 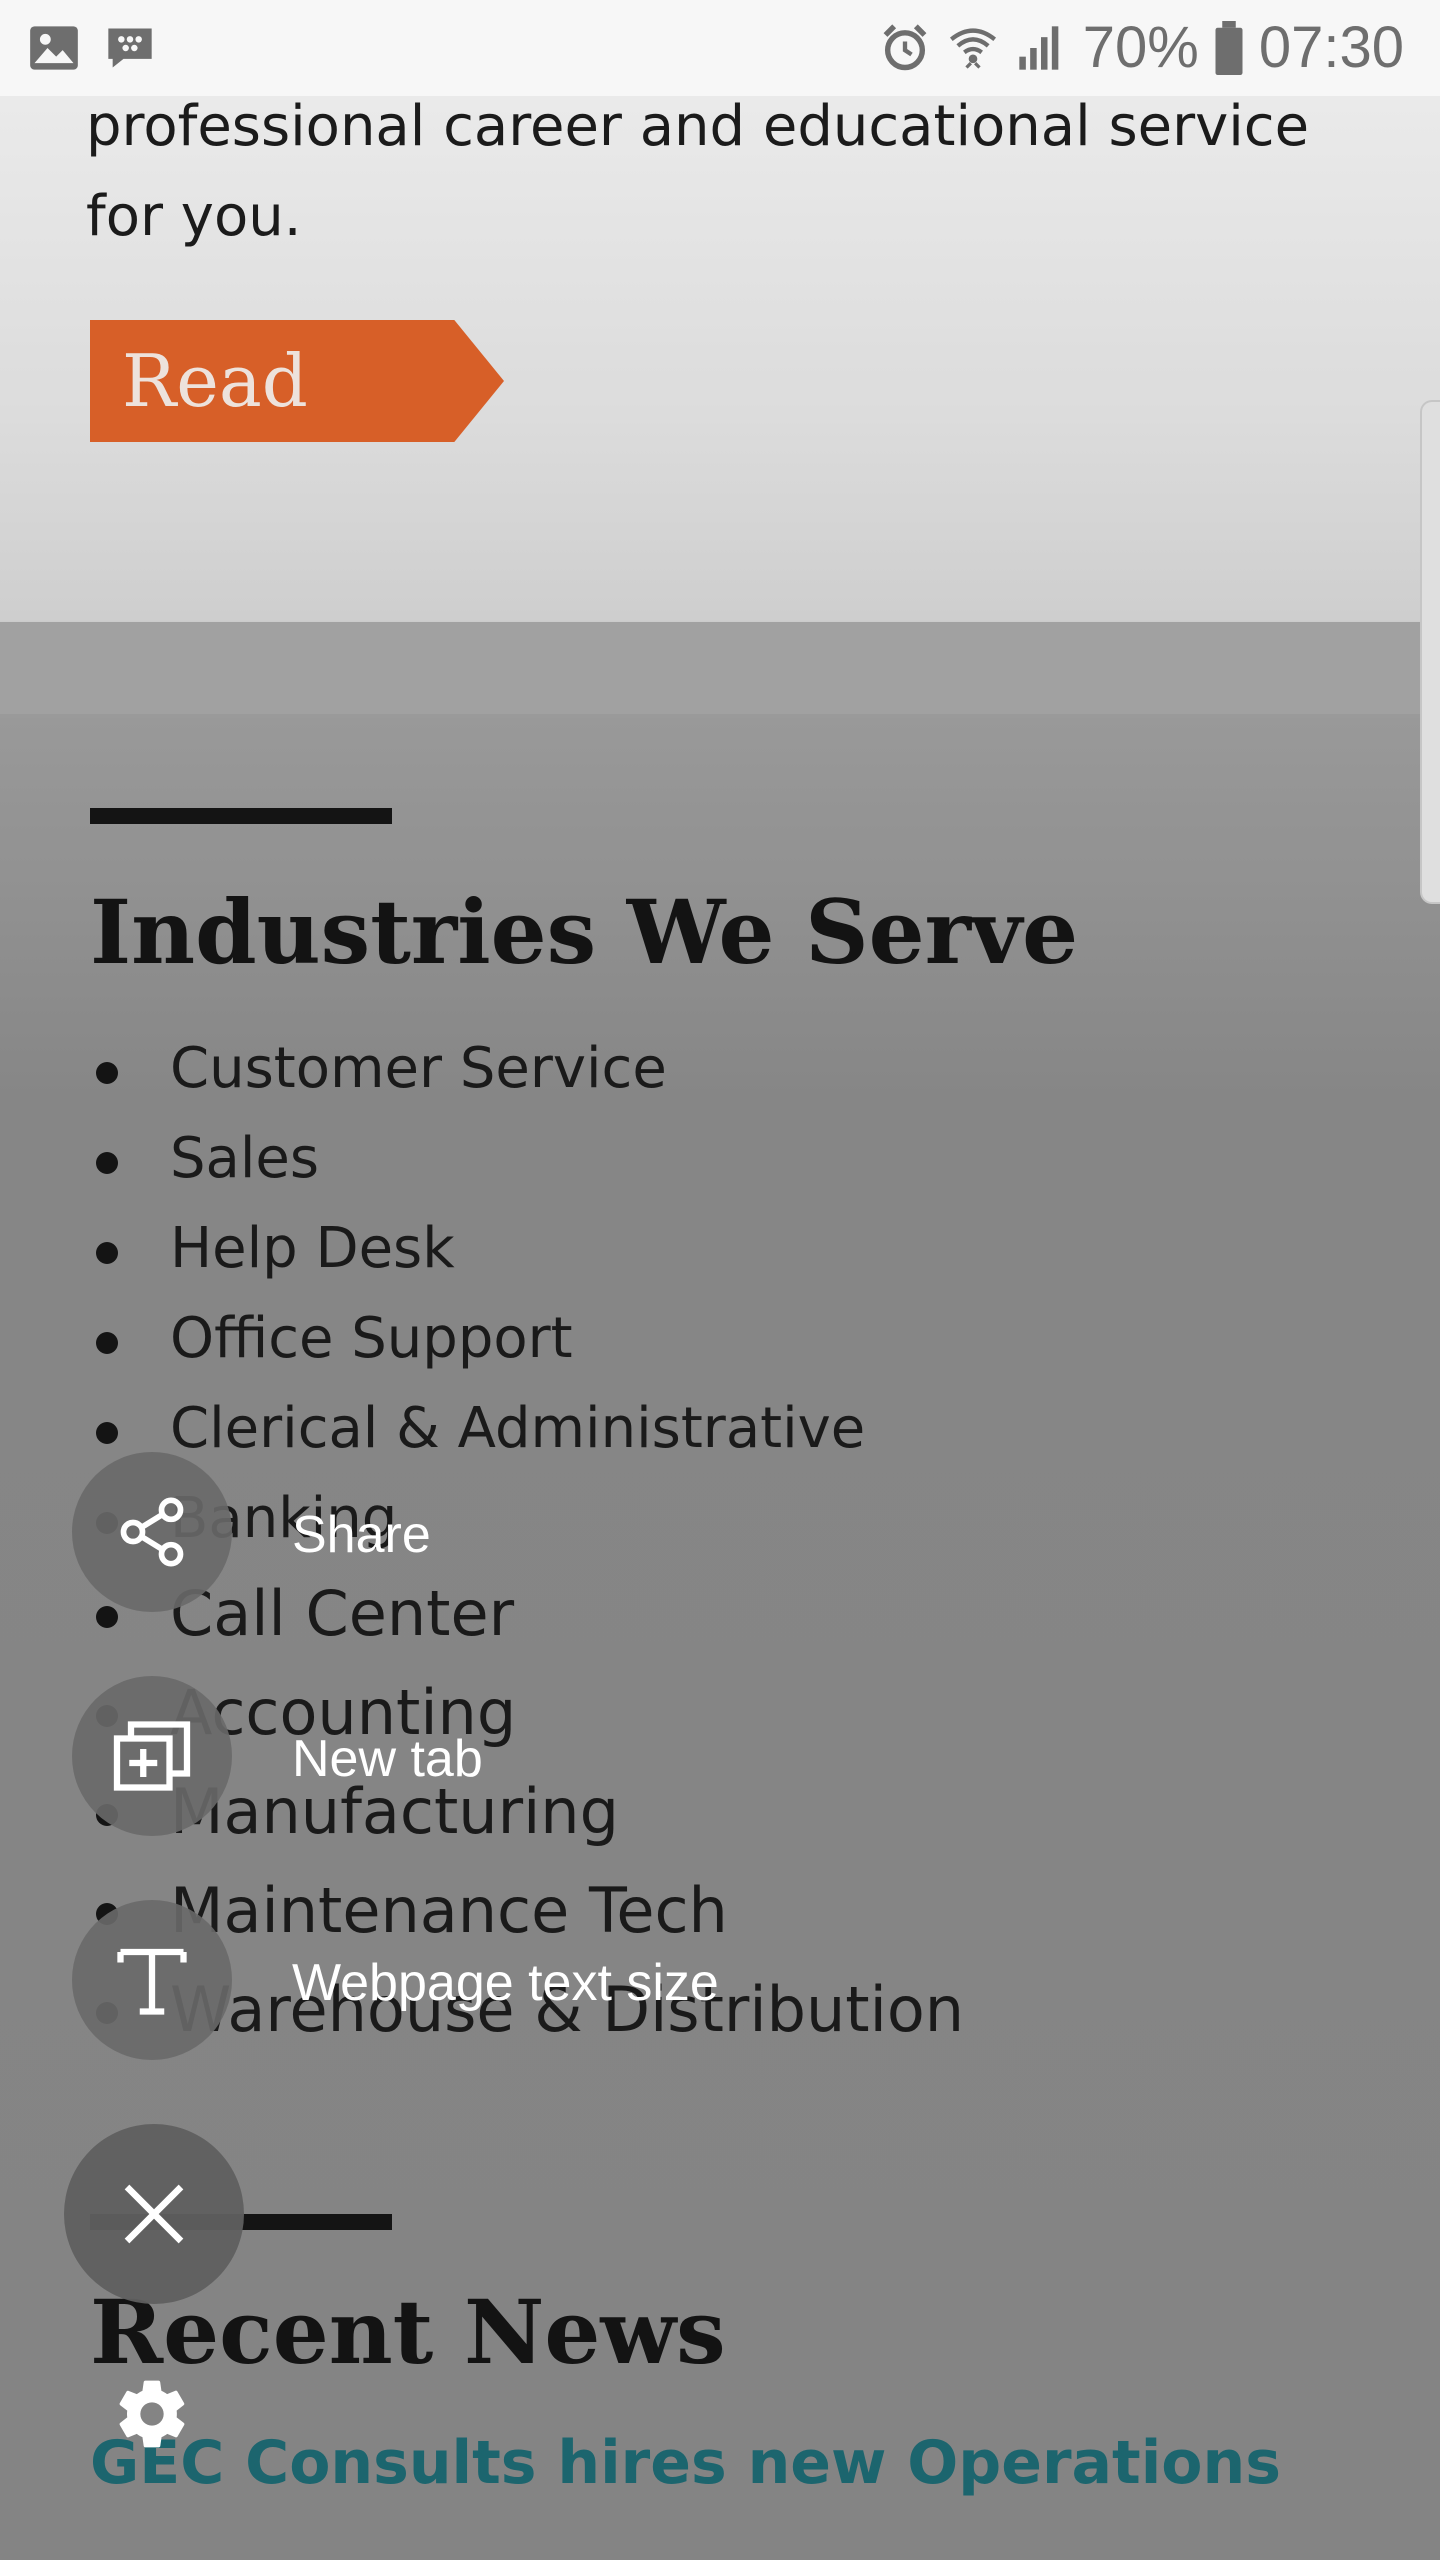 I want to click on share-label: Share, so click(x=361, y=1535).